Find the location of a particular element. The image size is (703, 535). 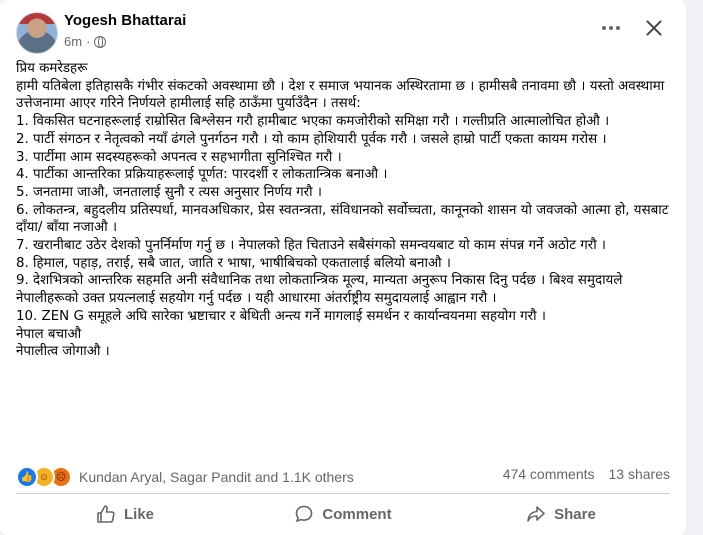

like-reaction-icon: 👍 is located at coordinates (27, 477).